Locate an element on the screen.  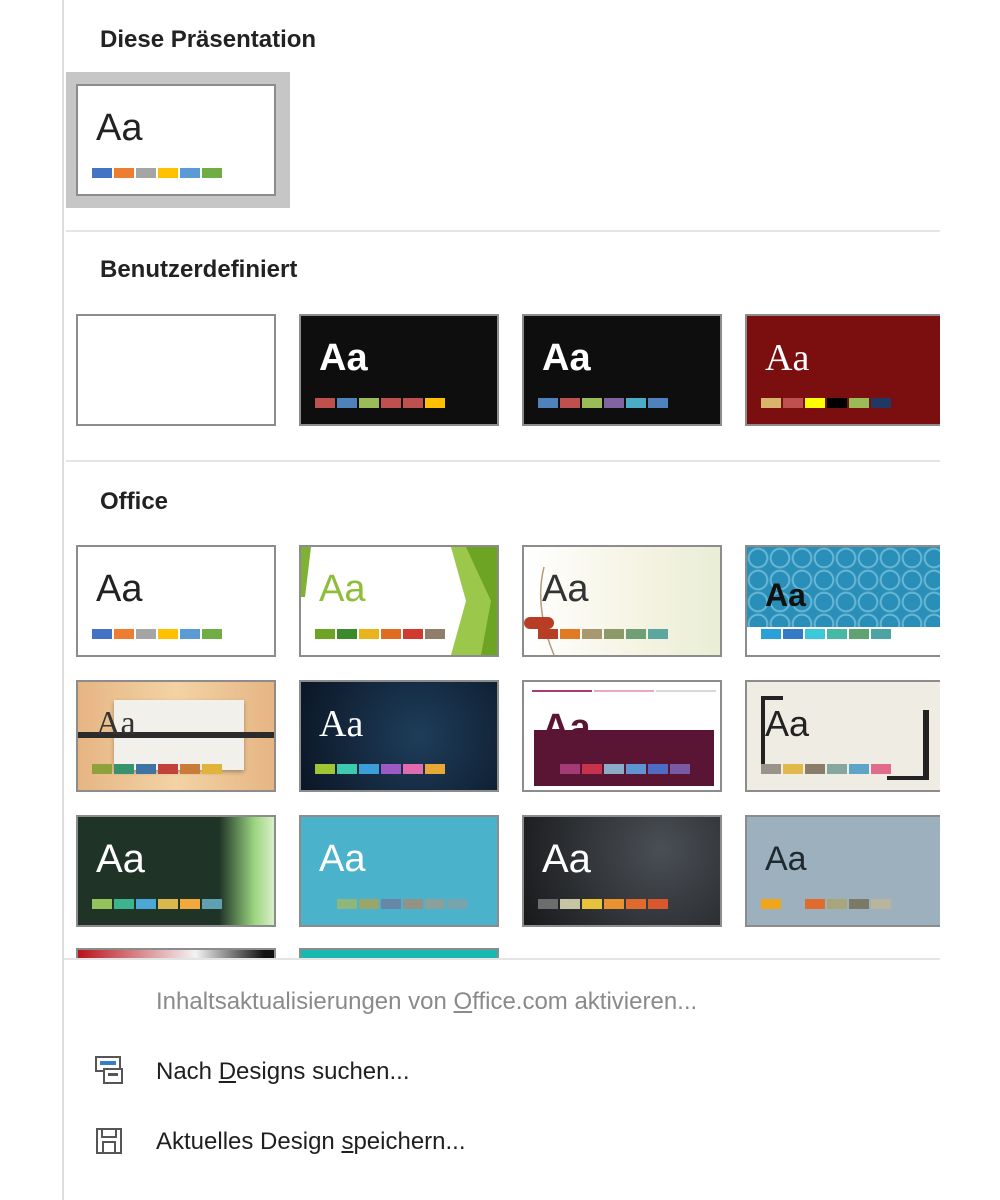
theme-wood-type: Aa is located at coordinates (176, 736).